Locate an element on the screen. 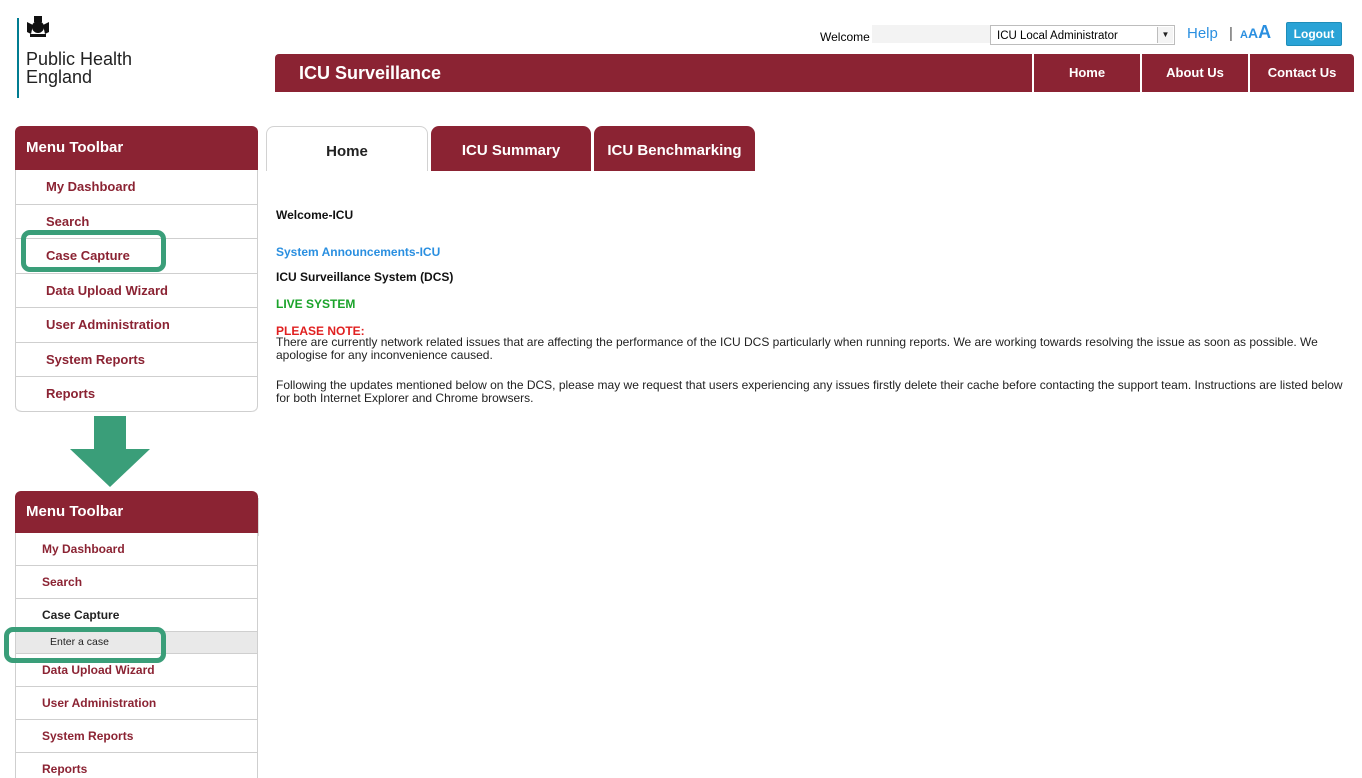  nav-home: Home is located at coordinates (1086, 73).